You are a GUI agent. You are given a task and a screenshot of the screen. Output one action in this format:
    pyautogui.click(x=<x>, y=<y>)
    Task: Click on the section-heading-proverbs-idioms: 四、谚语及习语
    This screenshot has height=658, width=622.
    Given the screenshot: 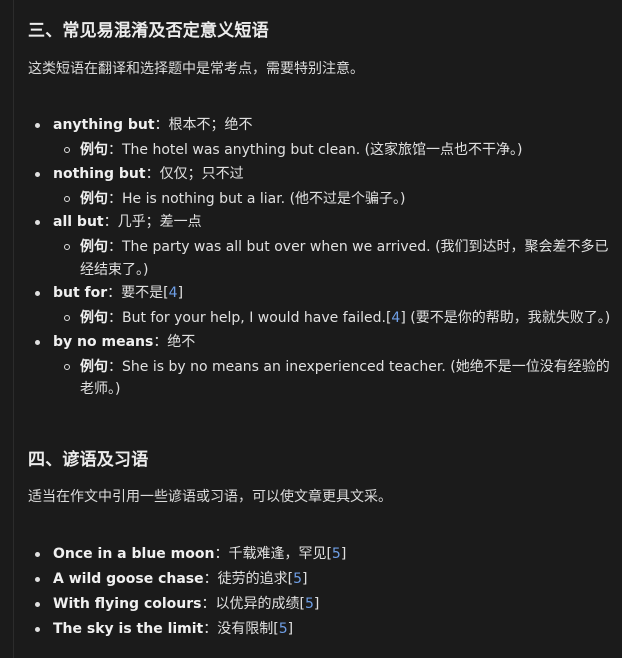 What is the action you would take?
    pyautogui.click(x=88, y=460)
    